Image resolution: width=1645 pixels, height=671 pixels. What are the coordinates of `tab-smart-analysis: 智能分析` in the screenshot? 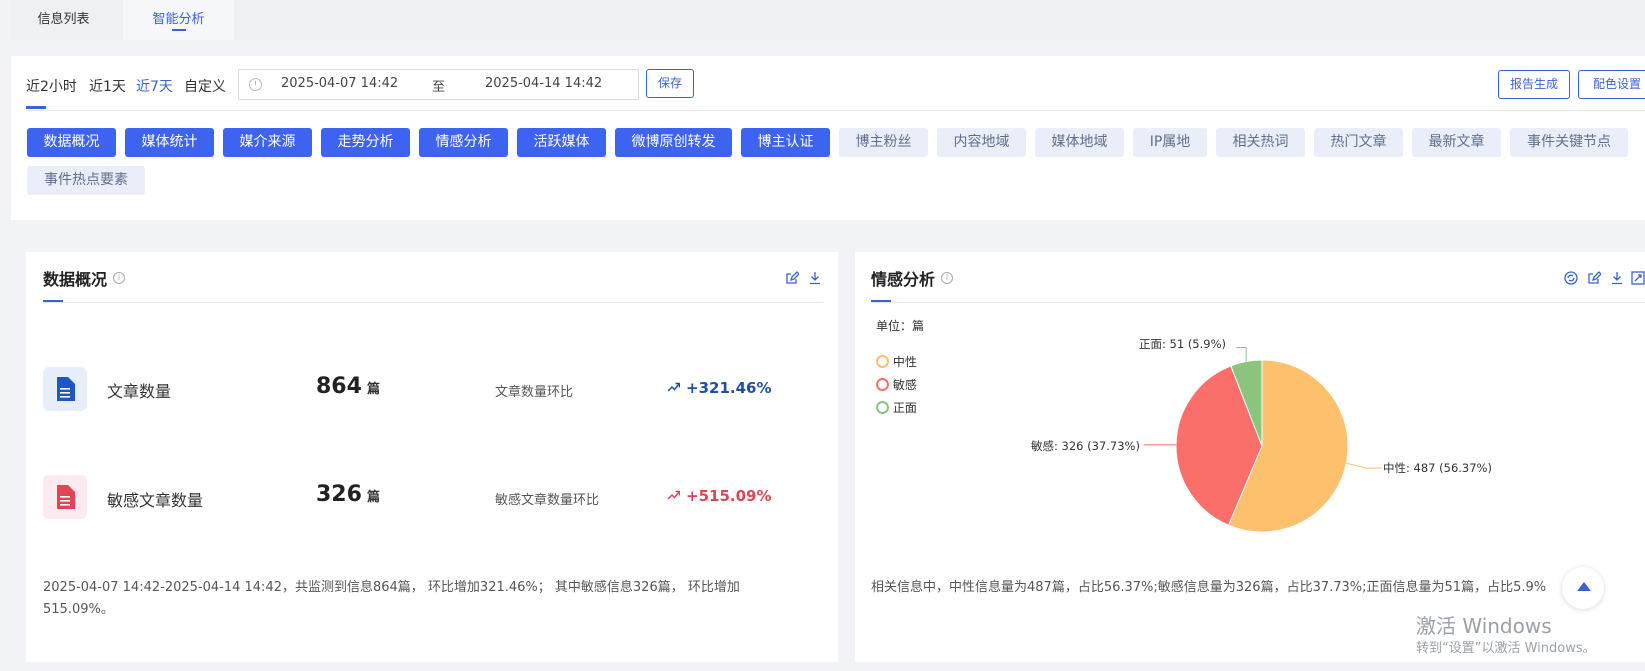 It's located at (178, 20).